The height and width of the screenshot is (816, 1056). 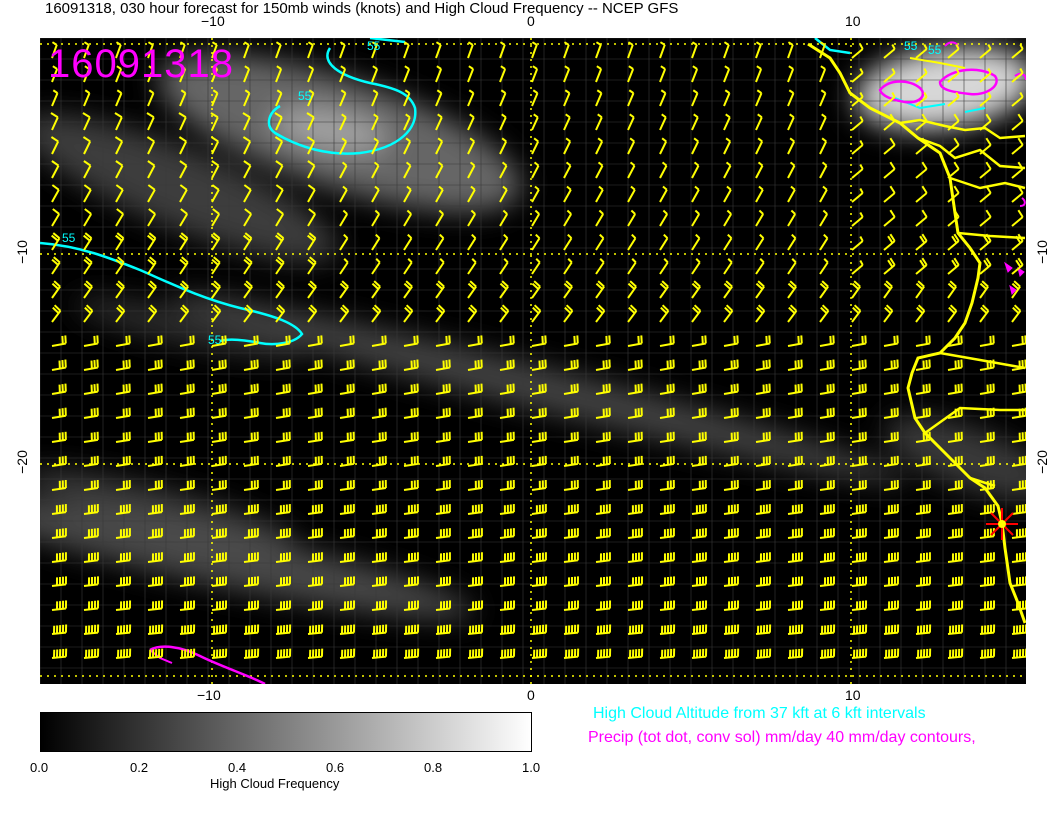 I want to click on colorbar-tick: 0.0, so click(x=39, y=767).